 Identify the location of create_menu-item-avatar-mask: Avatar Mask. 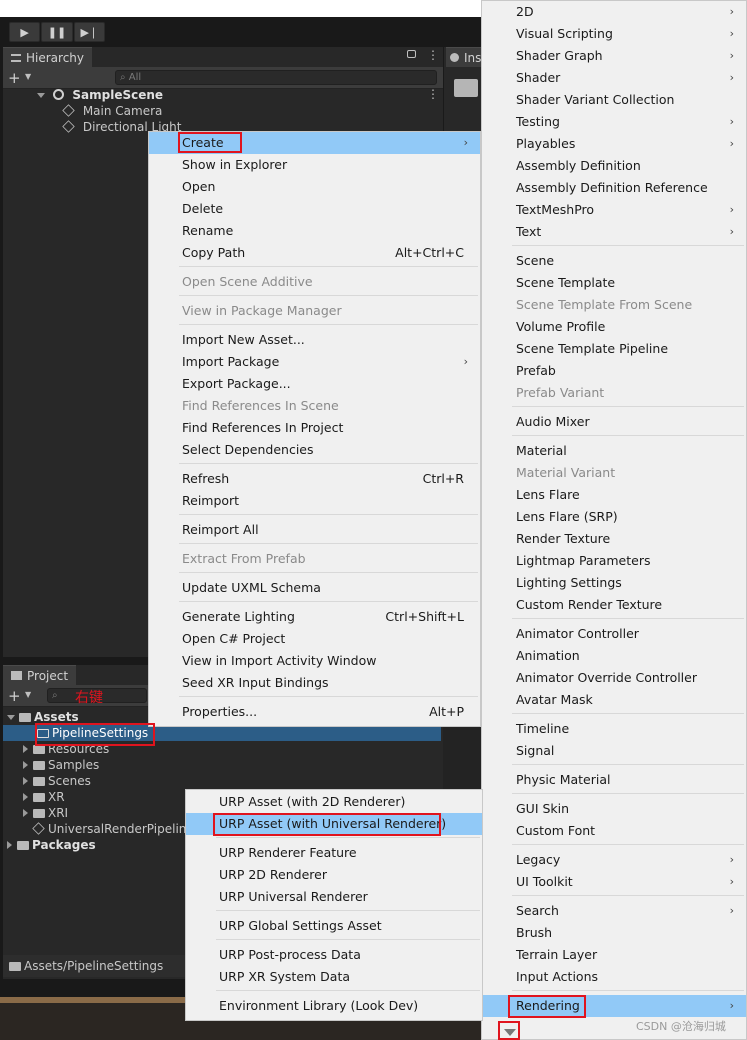
(614, 700).